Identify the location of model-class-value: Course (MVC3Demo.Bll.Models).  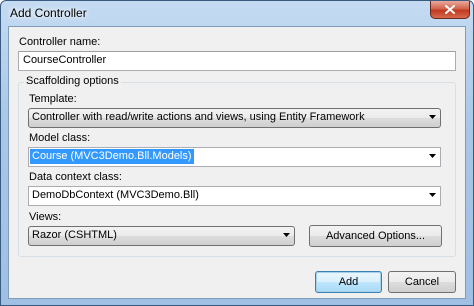
(112, 156).